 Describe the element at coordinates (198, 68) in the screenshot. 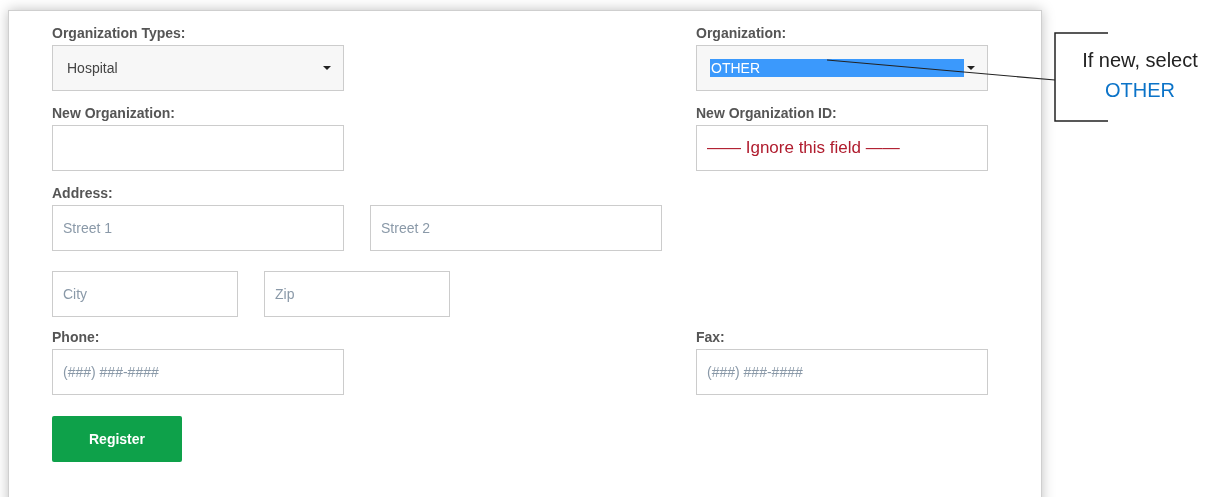

I see `dropdown: Hospital` at that location.